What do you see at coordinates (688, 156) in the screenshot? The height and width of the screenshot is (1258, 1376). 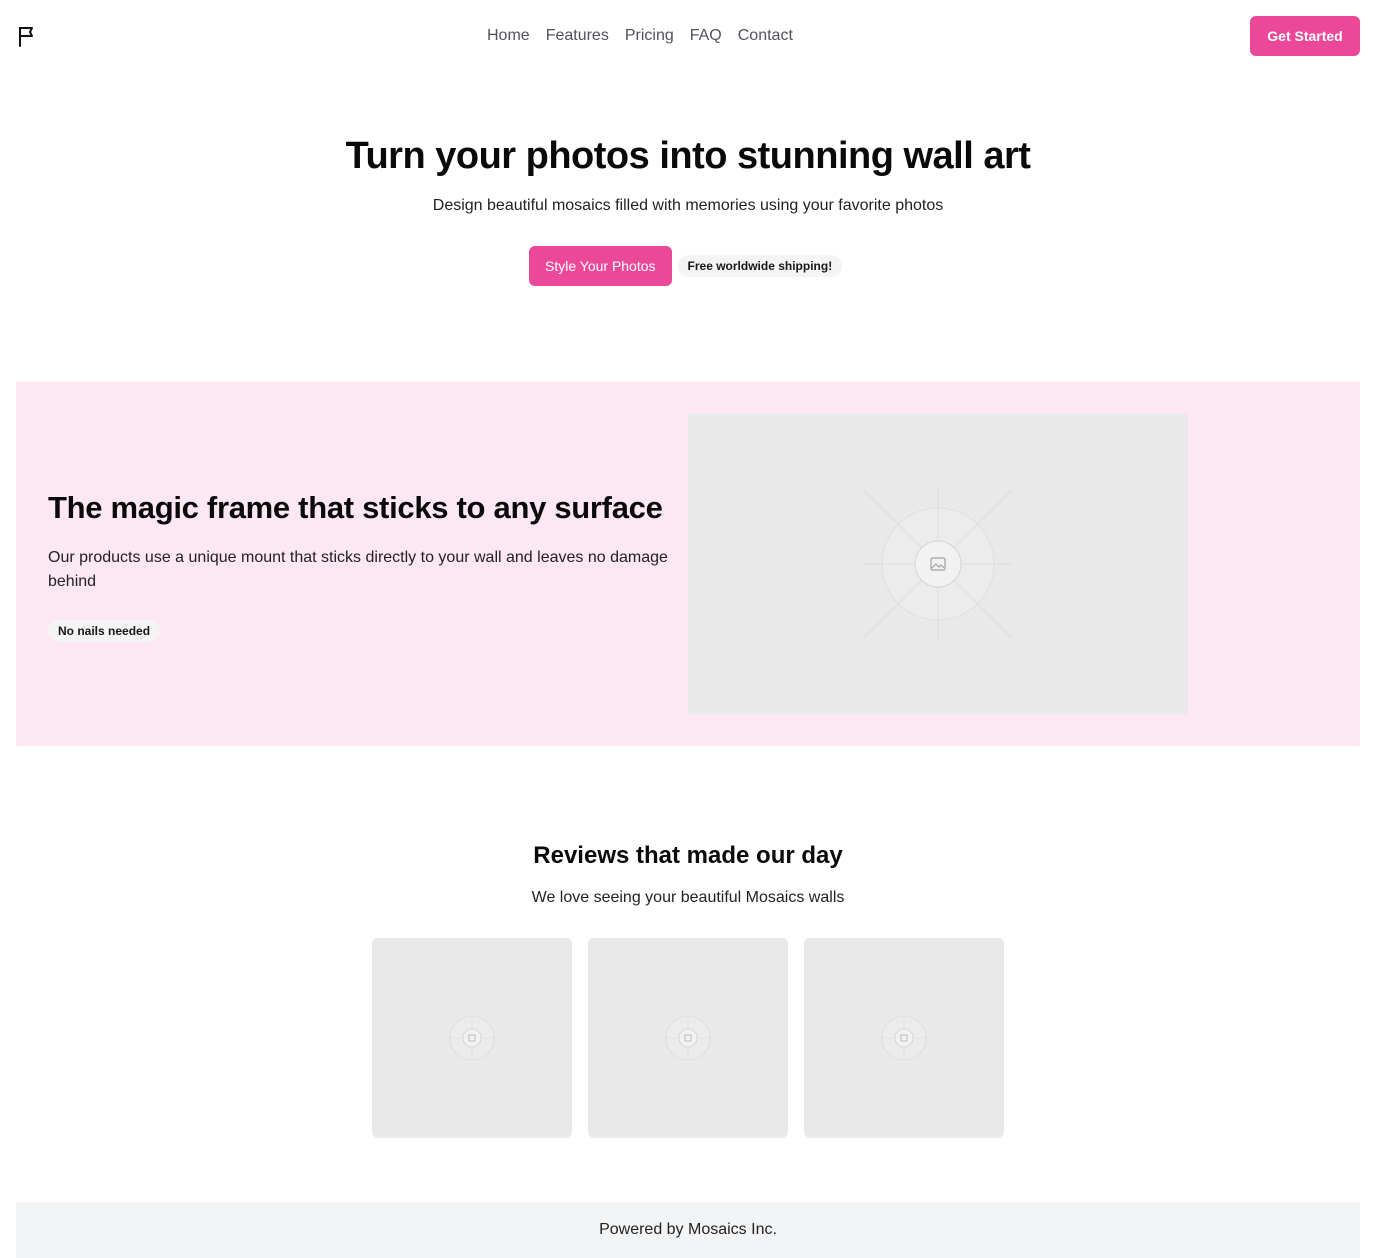 I see `hero-title: Turn your photos into stunning wall art` at bounding box center [688, 156].